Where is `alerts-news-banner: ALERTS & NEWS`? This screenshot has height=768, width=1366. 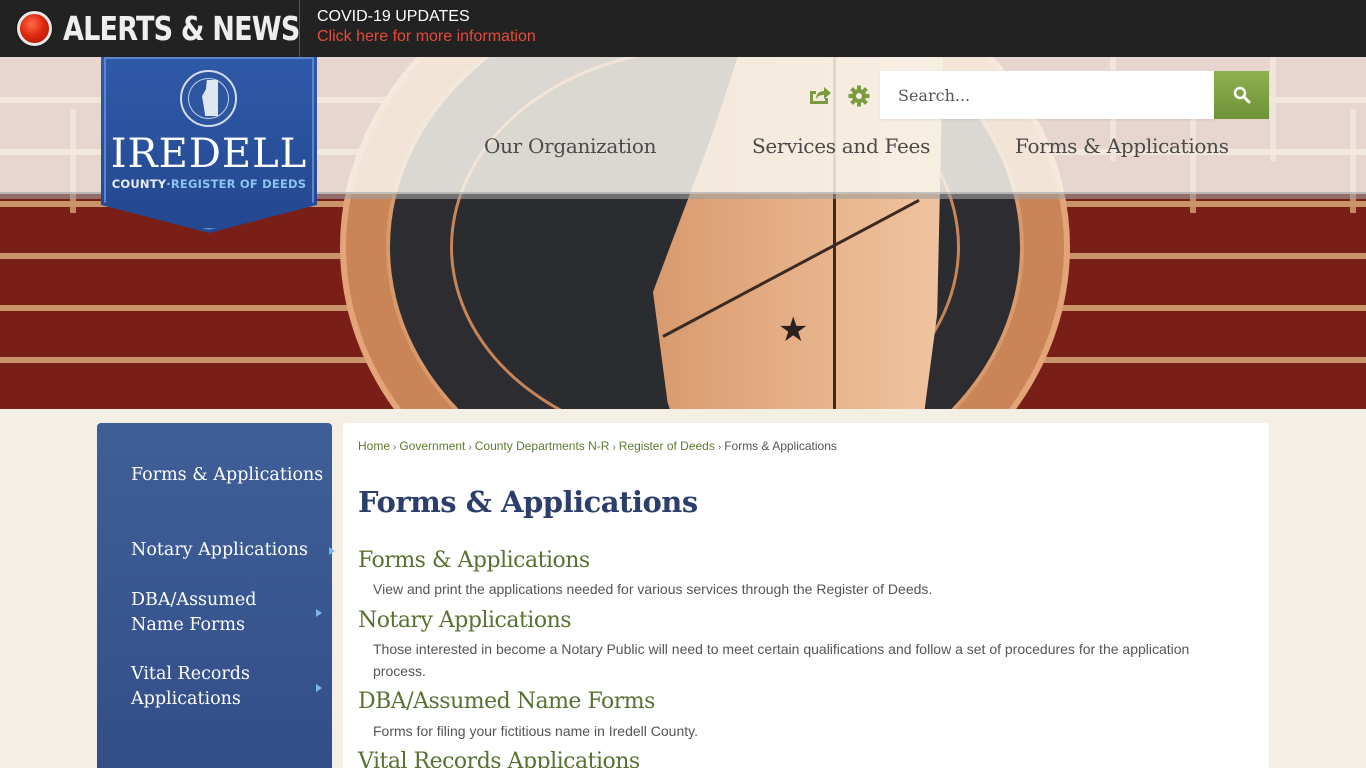
alerts-news-banner: ALERTS & NEWS is located at coordinates (150, 28).